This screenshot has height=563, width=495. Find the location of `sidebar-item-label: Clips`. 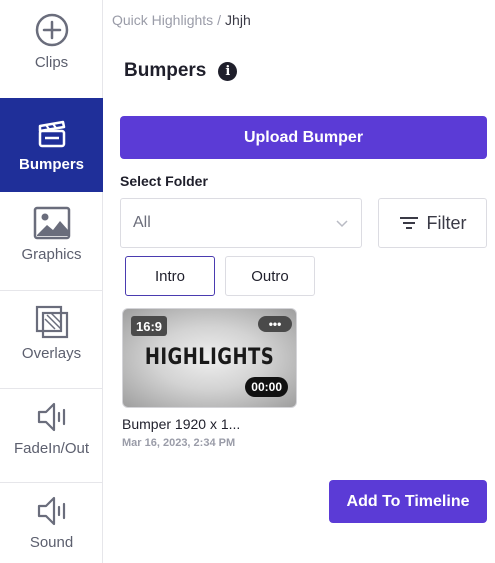

sidebar-item-label: Clips is located at coordinates (51, 62).